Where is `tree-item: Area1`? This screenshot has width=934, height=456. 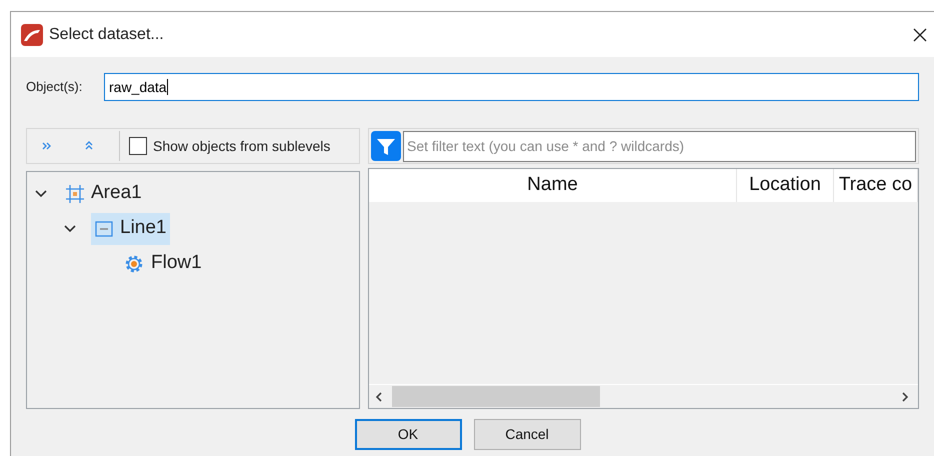
tree-item: Area1 is located at coordinates (103, 194).